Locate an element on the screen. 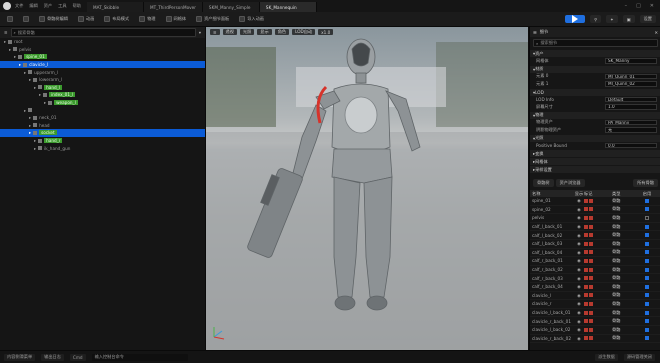  table-row: clavicle_l_back_01 ◉ 骨骼 is located at coordinates (595, 313).